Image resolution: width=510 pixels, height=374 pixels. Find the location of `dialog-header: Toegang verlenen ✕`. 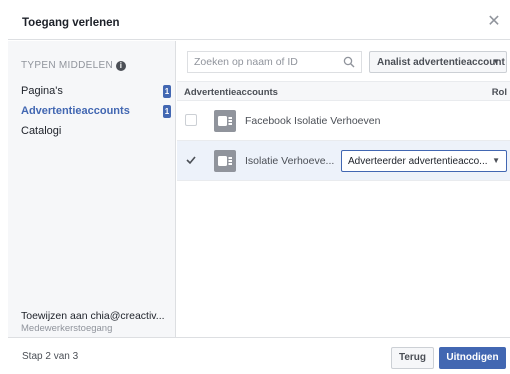

dialog-header: Toegang verlenen ✕ is located at coordinates (259, 23).